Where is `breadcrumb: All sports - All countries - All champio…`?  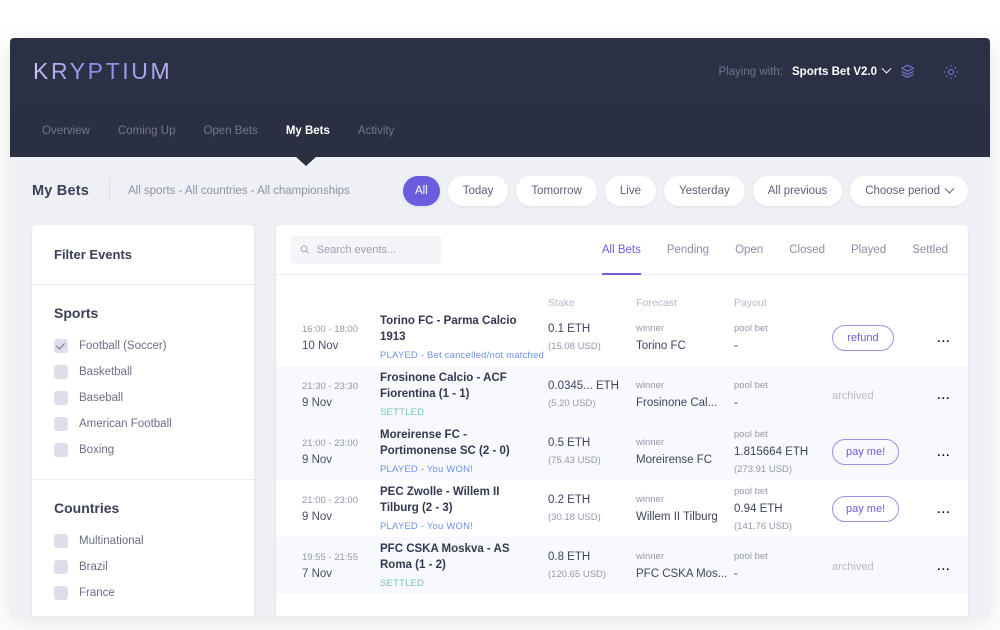
breadcrumb: All sports - All countries - All champio… is located at coordinates (239, 191).